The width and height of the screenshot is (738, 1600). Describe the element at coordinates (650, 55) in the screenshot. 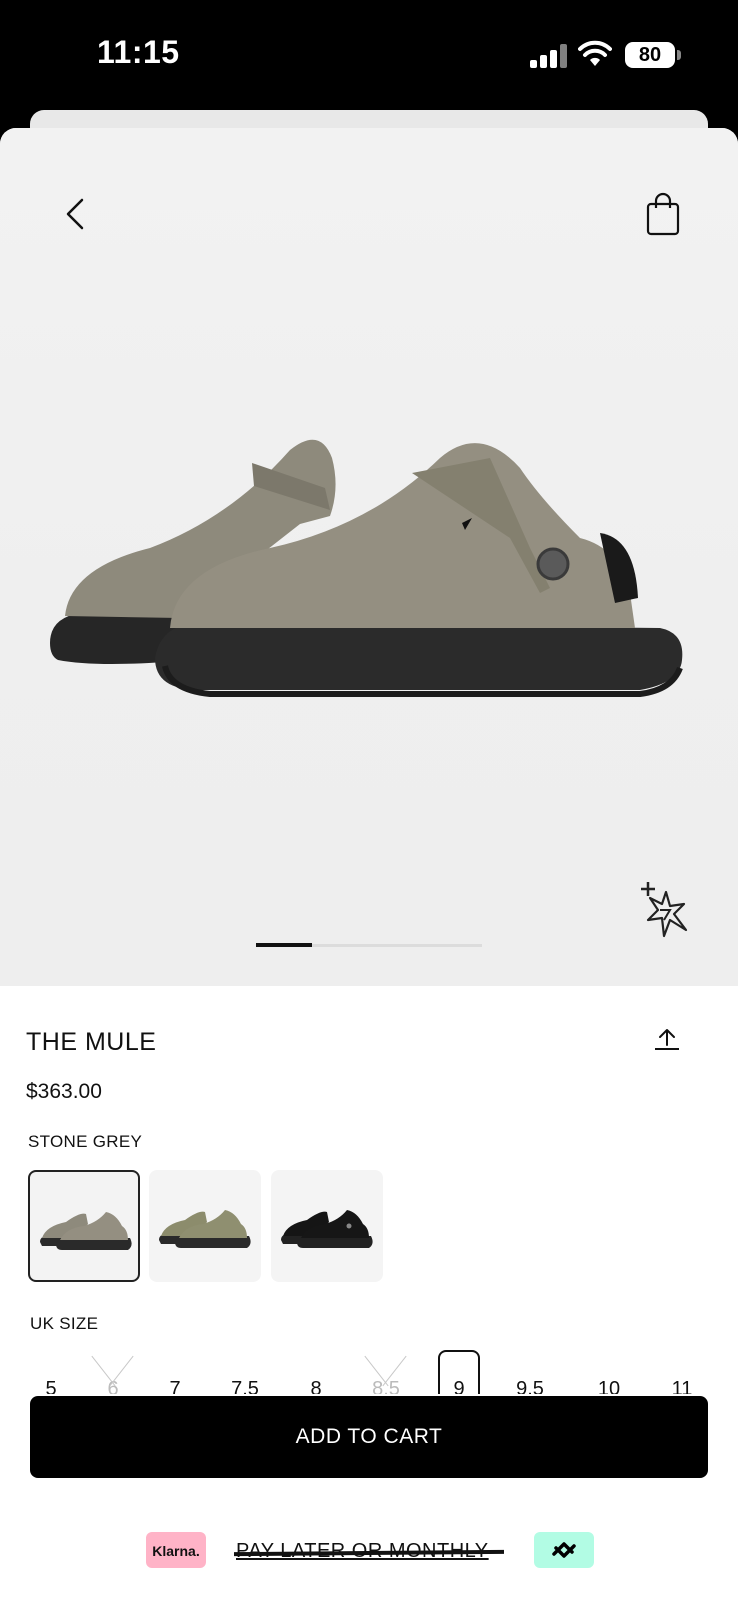

I see `battery-indicator: 80` at that location.